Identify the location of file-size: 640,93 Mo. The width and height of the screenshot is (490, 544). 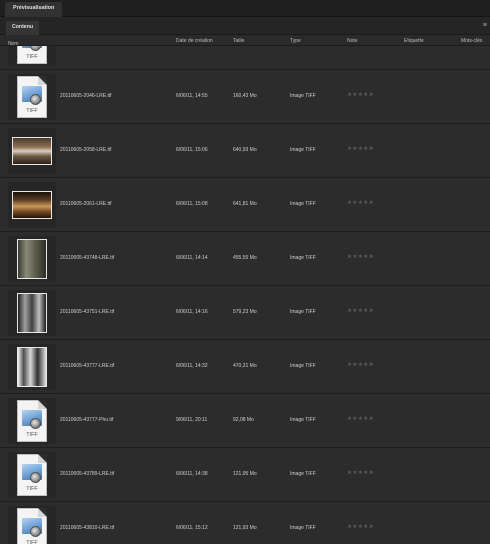
(245, 150).